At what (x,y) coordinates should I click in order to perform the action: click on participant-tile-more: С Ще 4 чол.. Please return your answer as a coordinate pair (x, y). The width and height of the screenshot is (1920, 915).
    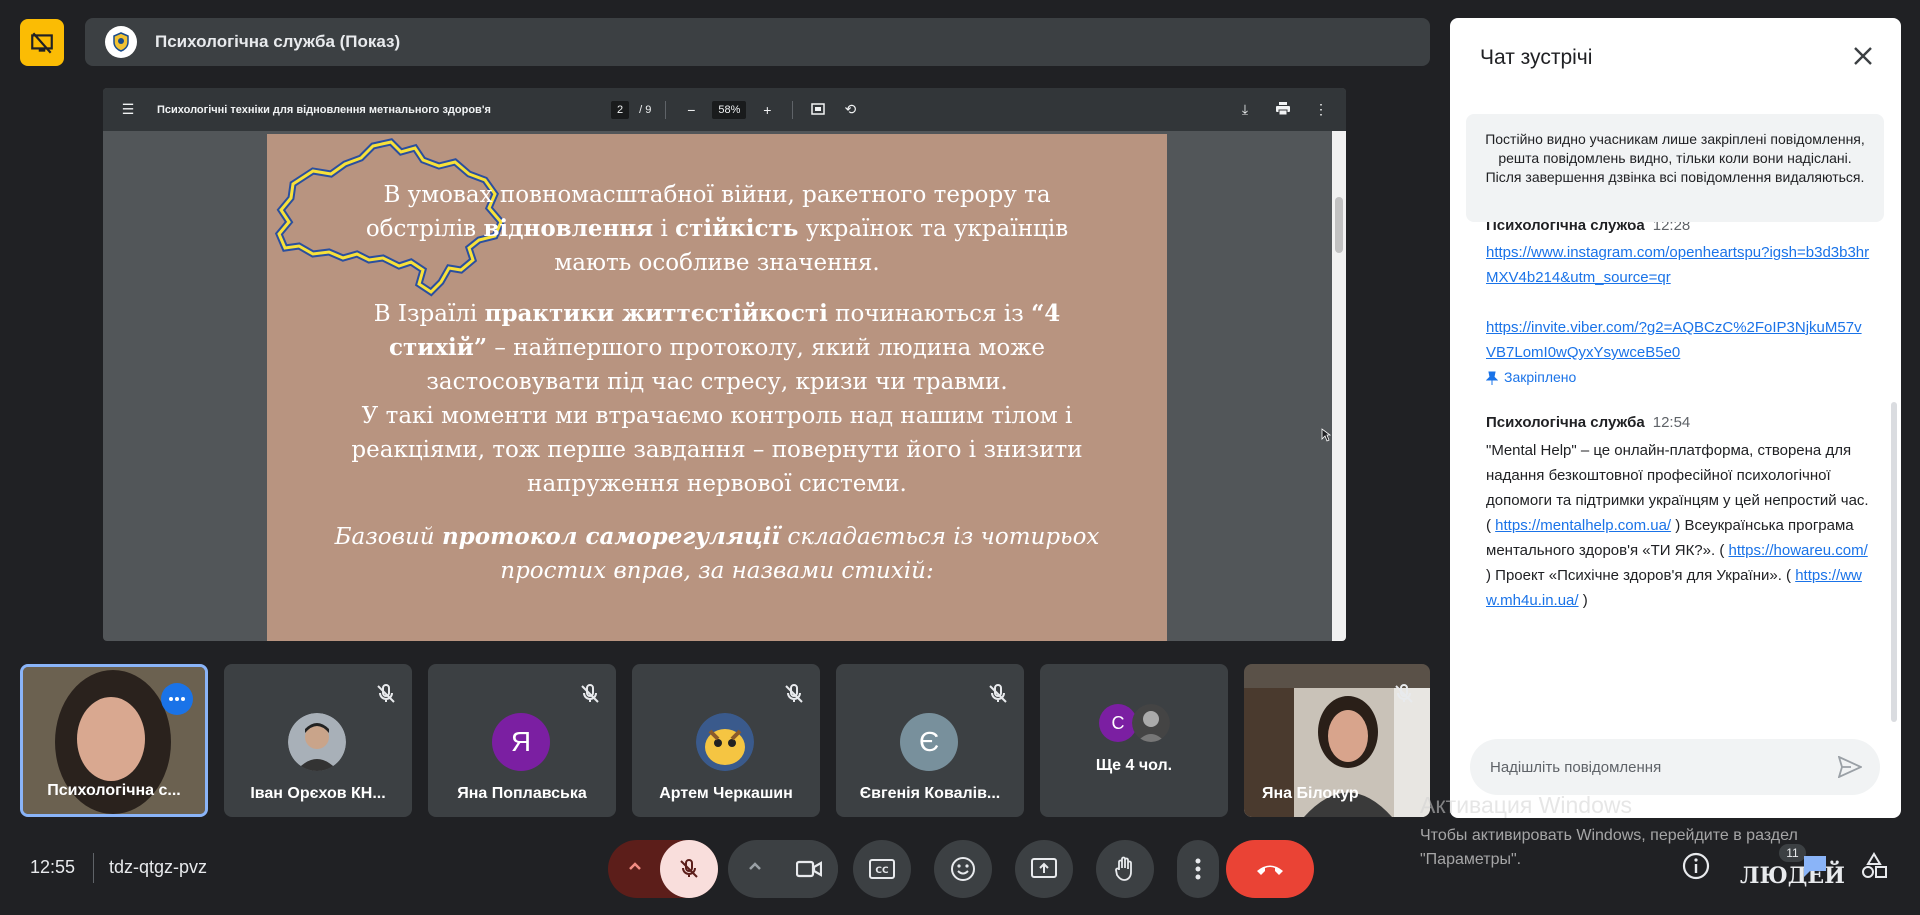
    Looking at the image, I should click on (1134, 740).